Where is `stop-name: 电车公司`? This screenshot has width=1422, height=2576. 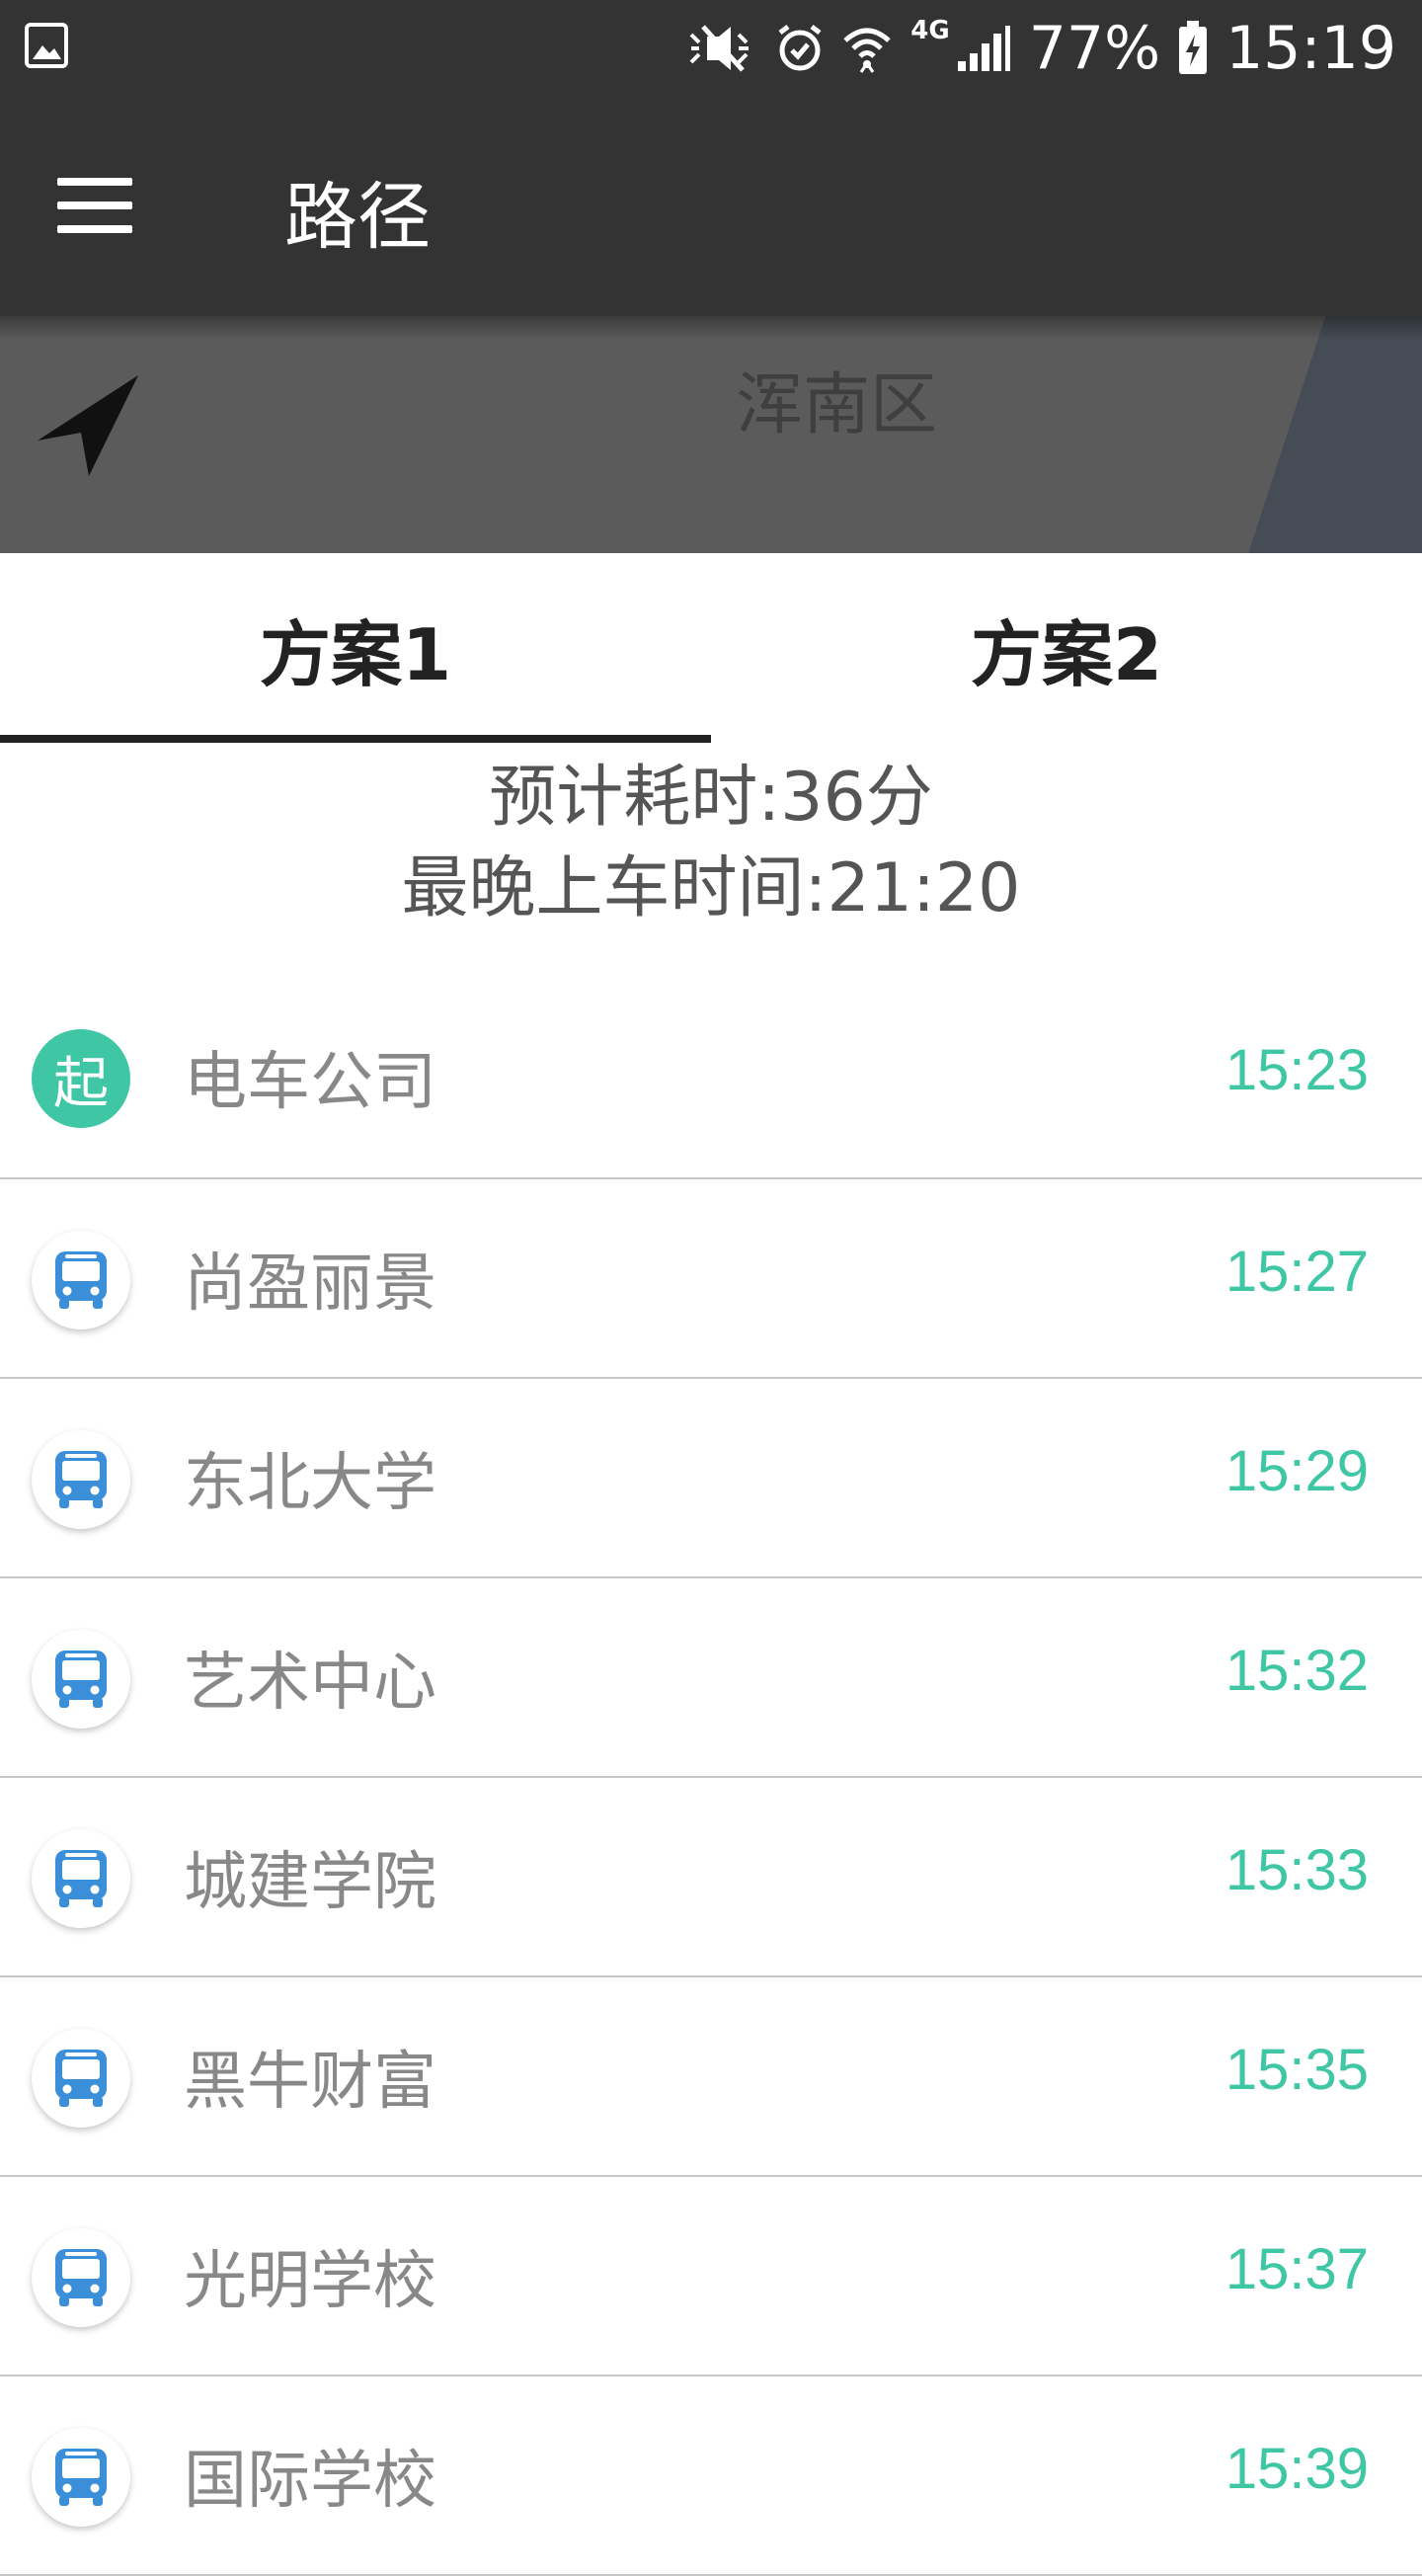 stop-name: 电车公司 is located at coordinates (310, 1082).